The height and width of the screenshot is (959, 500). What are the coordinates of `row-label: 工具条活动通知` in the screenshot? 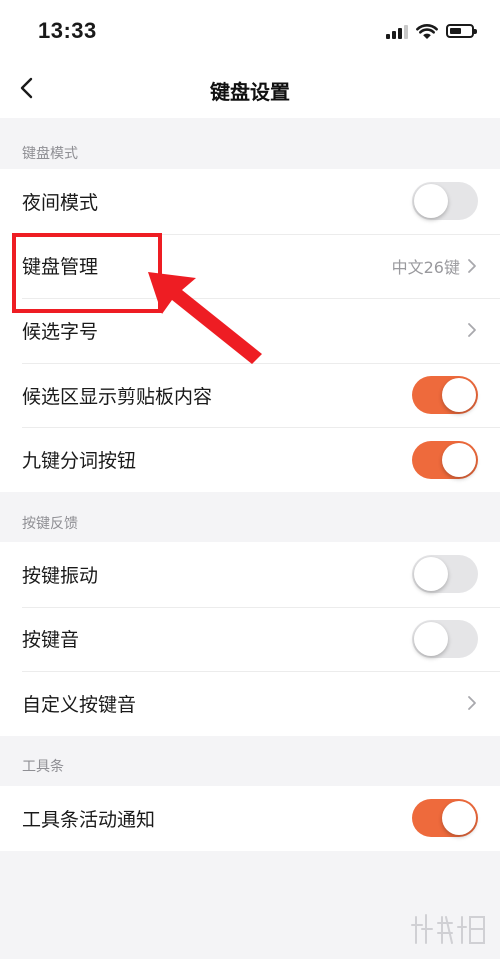 It's located at (89, 819).